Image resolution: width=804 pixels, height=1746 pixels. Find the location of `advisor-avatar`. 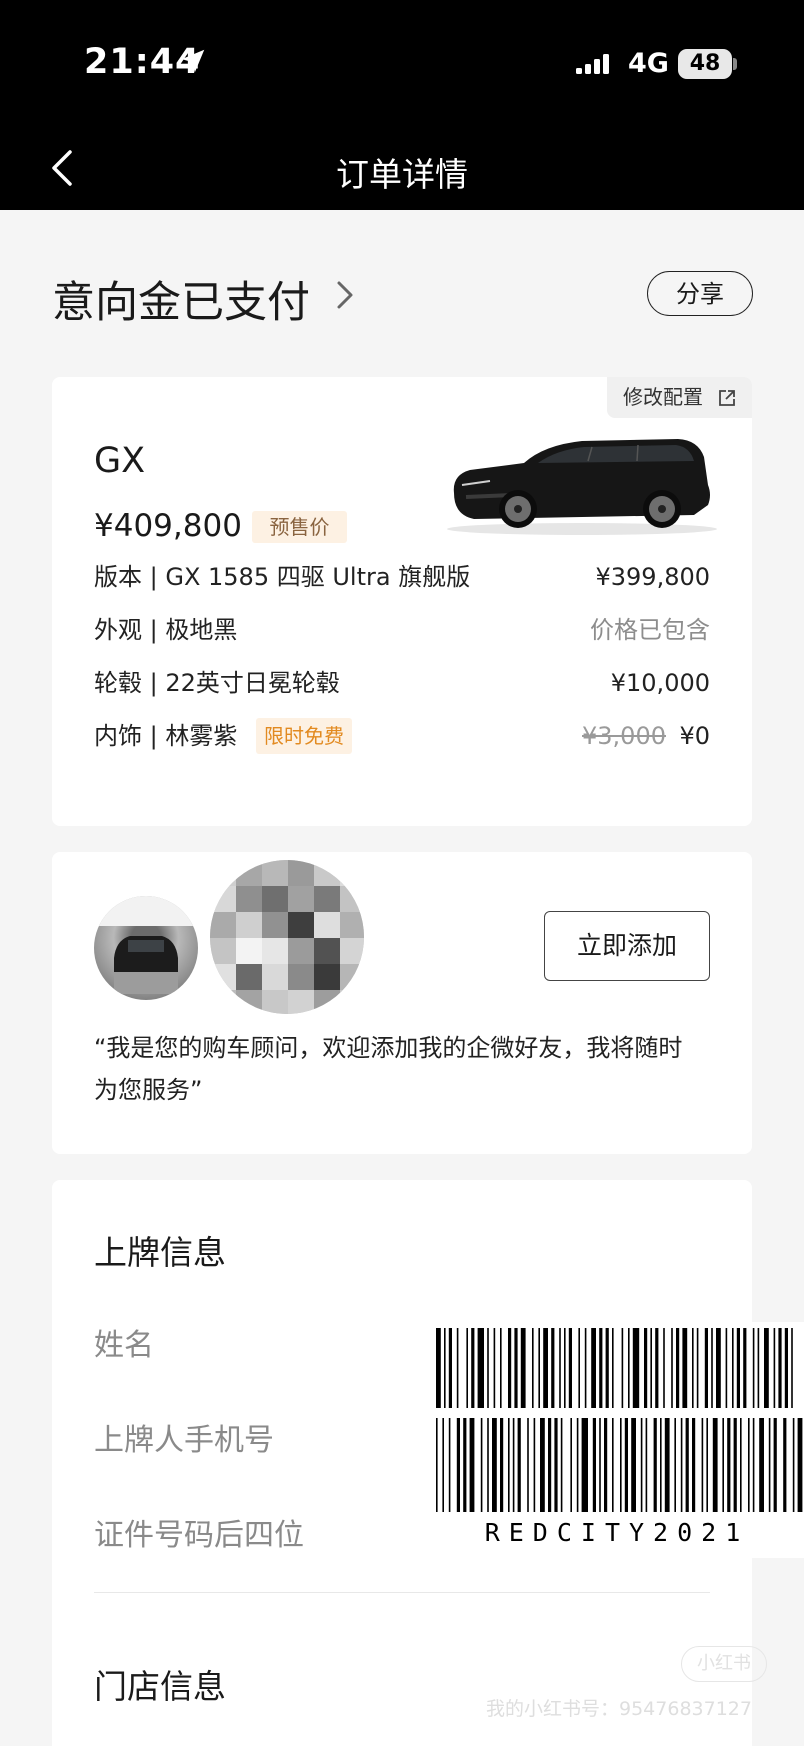

advisor-avatar is located at coordinates (287, 937).